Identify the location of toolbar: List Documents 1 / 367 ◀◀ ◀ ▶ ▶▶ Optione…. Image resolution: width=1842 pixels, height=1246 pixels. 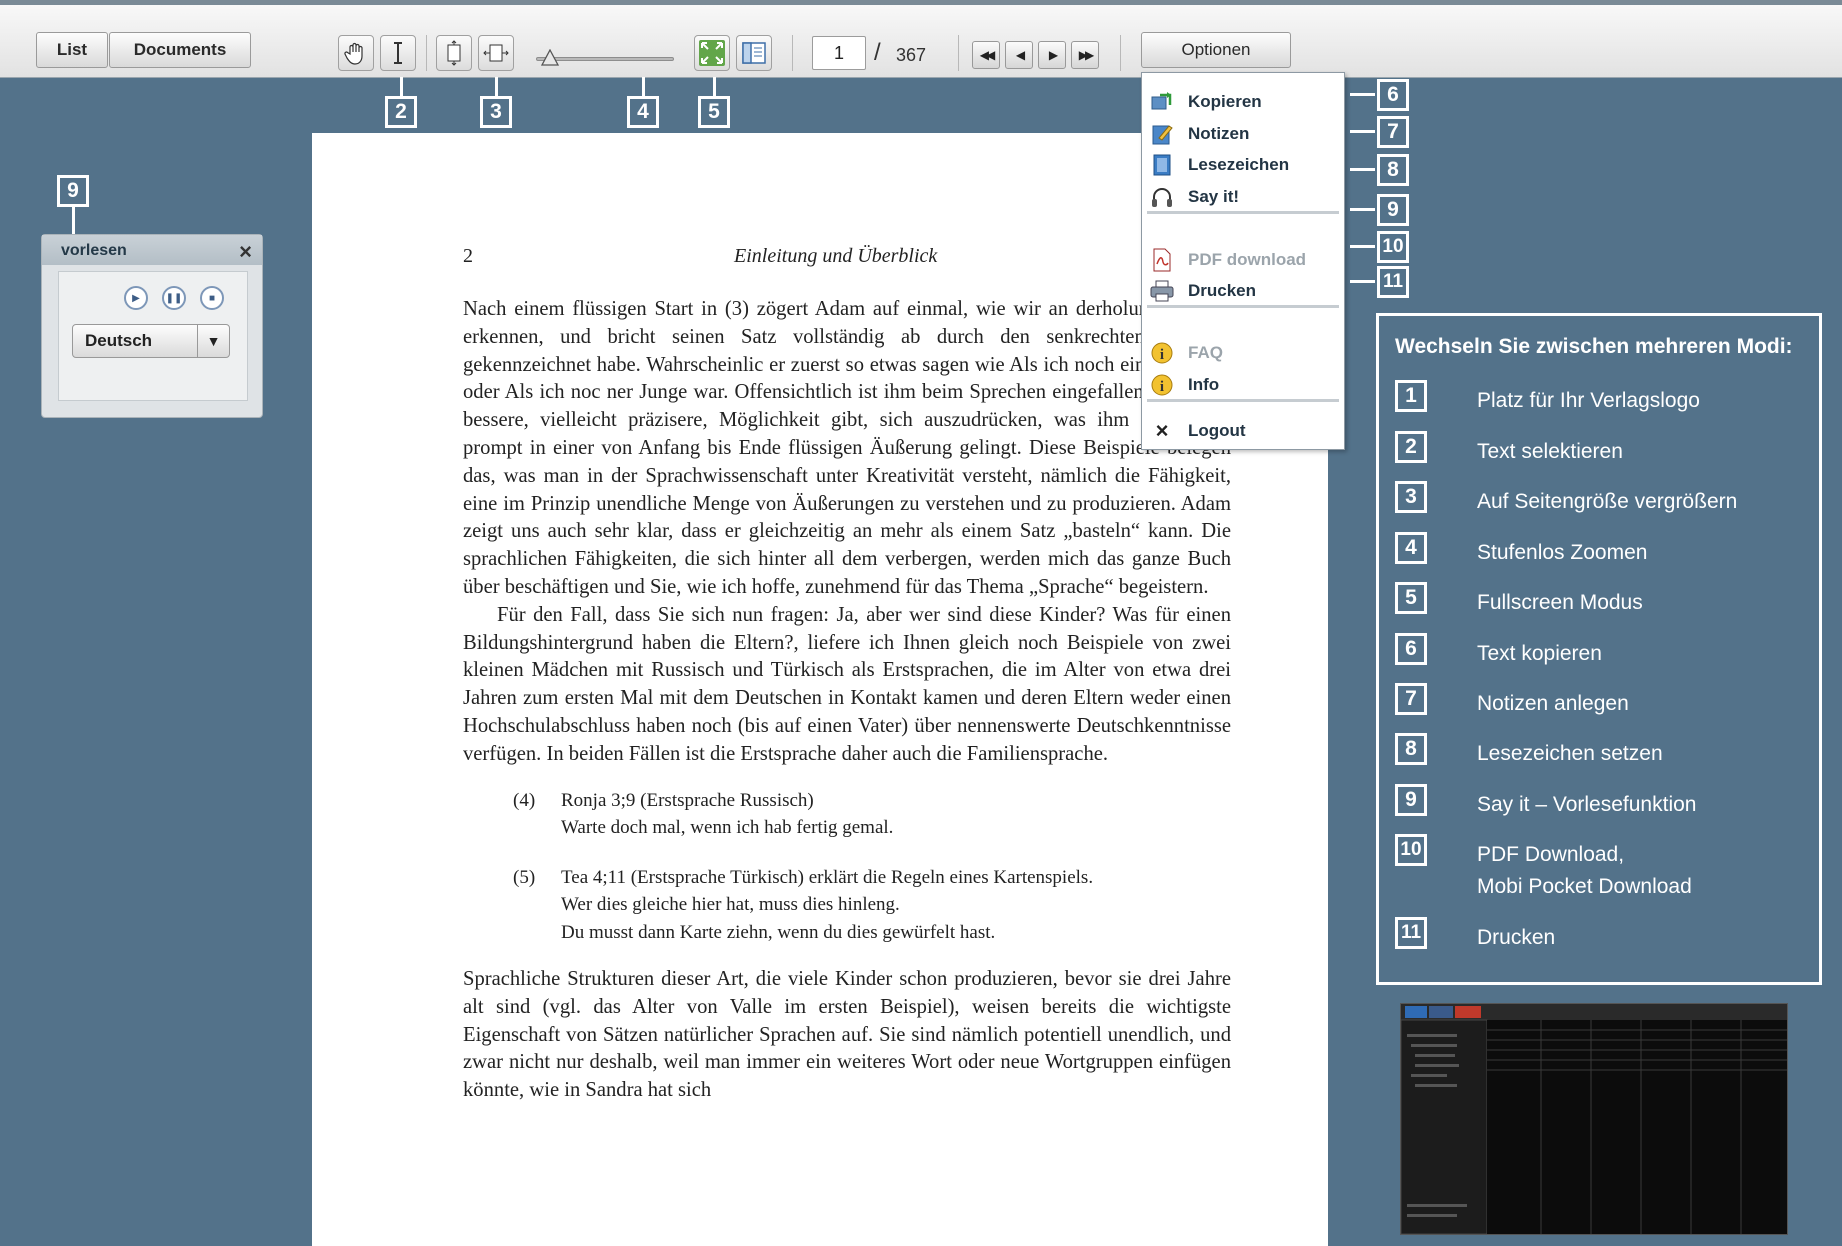
(921, 39).